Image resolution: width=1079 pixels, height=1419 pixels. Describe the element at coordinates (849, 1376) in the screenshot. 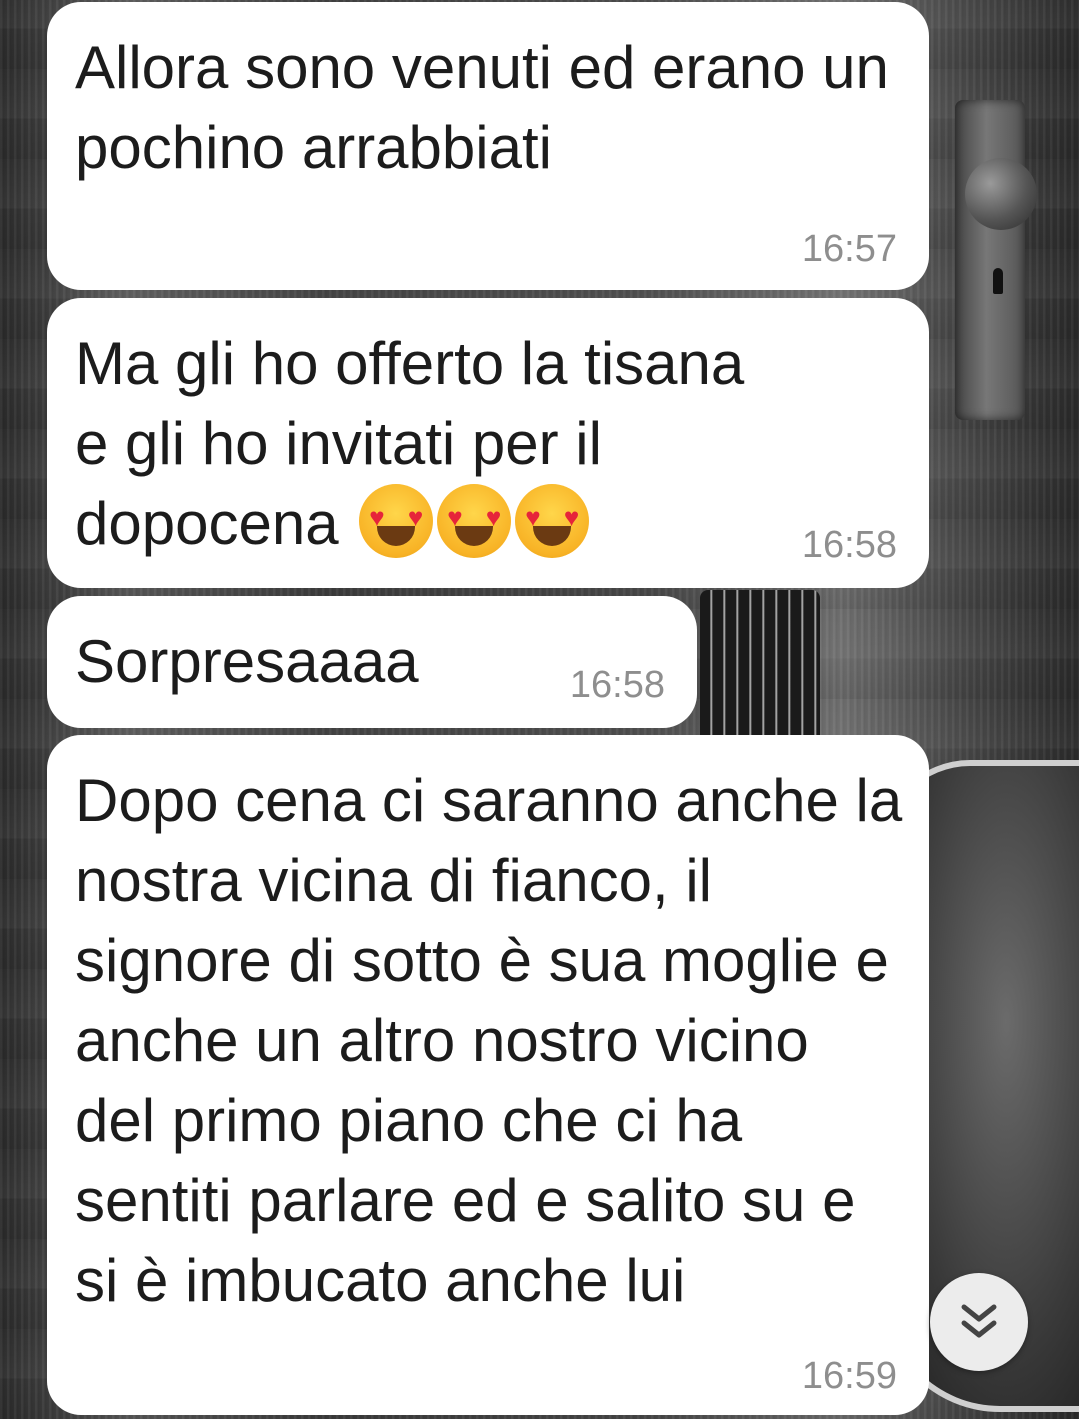

I see `message-time: 16:59` at that location.